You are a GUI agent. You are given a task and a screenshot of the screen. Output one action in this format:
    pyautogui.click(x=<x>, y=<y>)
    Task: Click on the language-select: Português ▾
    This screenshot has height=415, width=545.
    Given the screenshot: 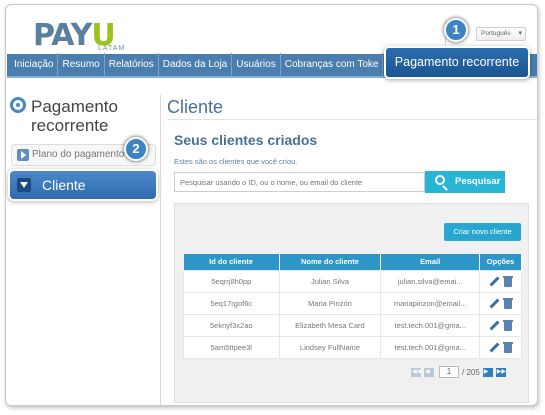 What is the action you would take?
    pyautogui.click(x=501, y=34)
    